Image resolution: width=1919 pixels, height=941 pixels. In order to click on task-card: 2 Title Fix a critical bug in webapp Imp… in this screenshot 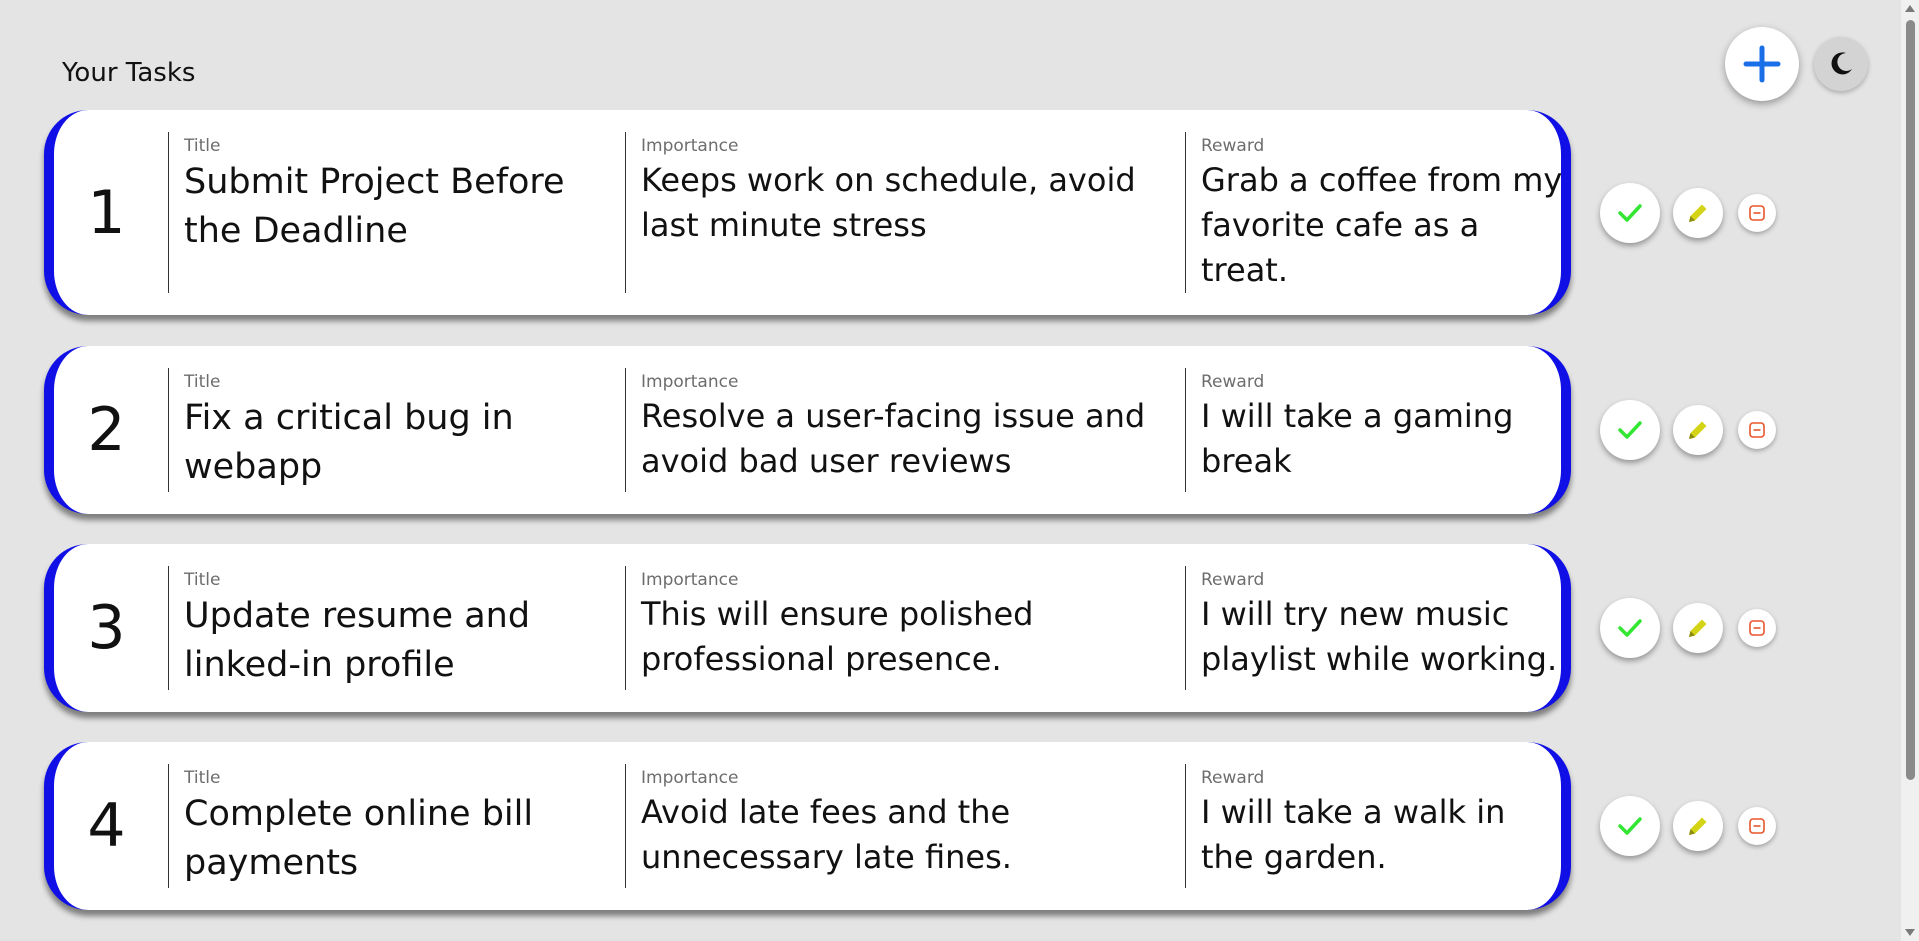, I will do `click(807, 430)`.